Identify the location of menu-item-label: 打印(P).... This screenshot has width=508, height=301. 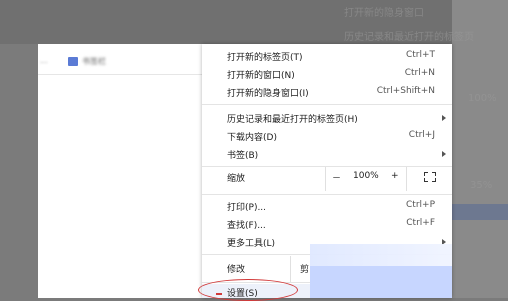
(247, 208).